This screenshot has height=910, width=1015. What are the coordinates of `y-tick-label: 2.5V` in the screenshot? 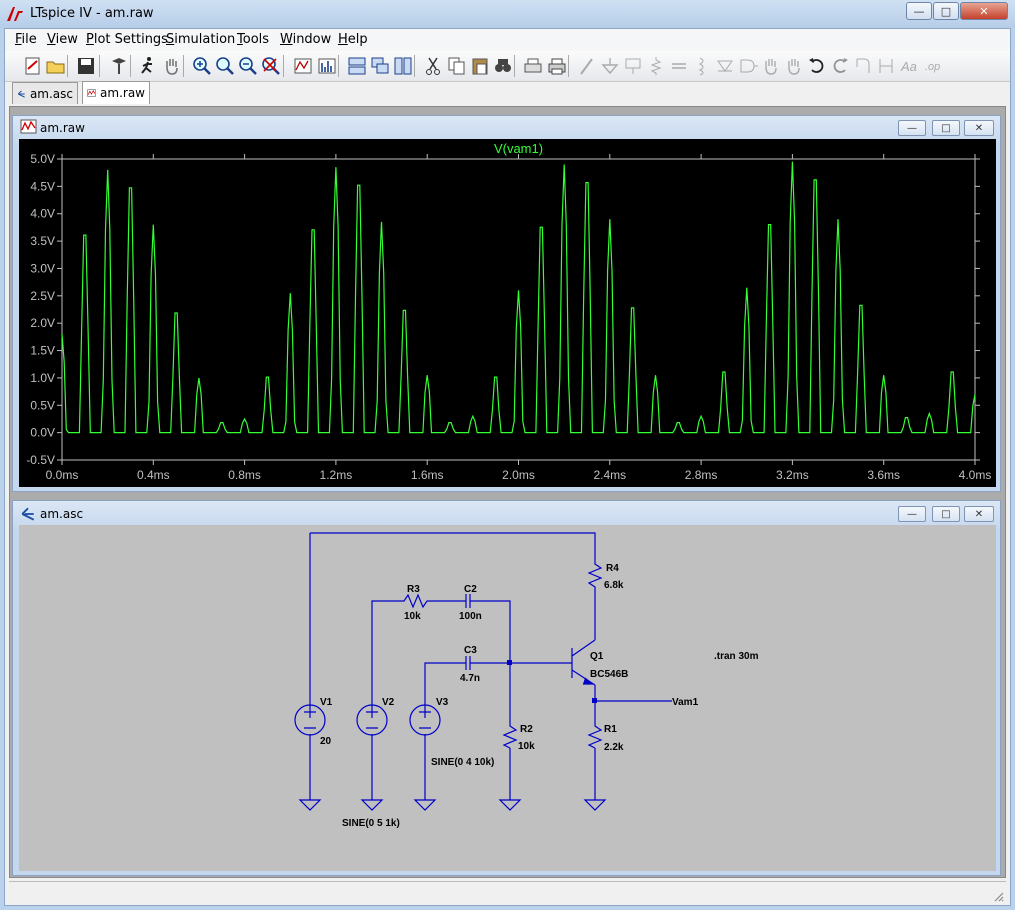 It's located at (42, 296).